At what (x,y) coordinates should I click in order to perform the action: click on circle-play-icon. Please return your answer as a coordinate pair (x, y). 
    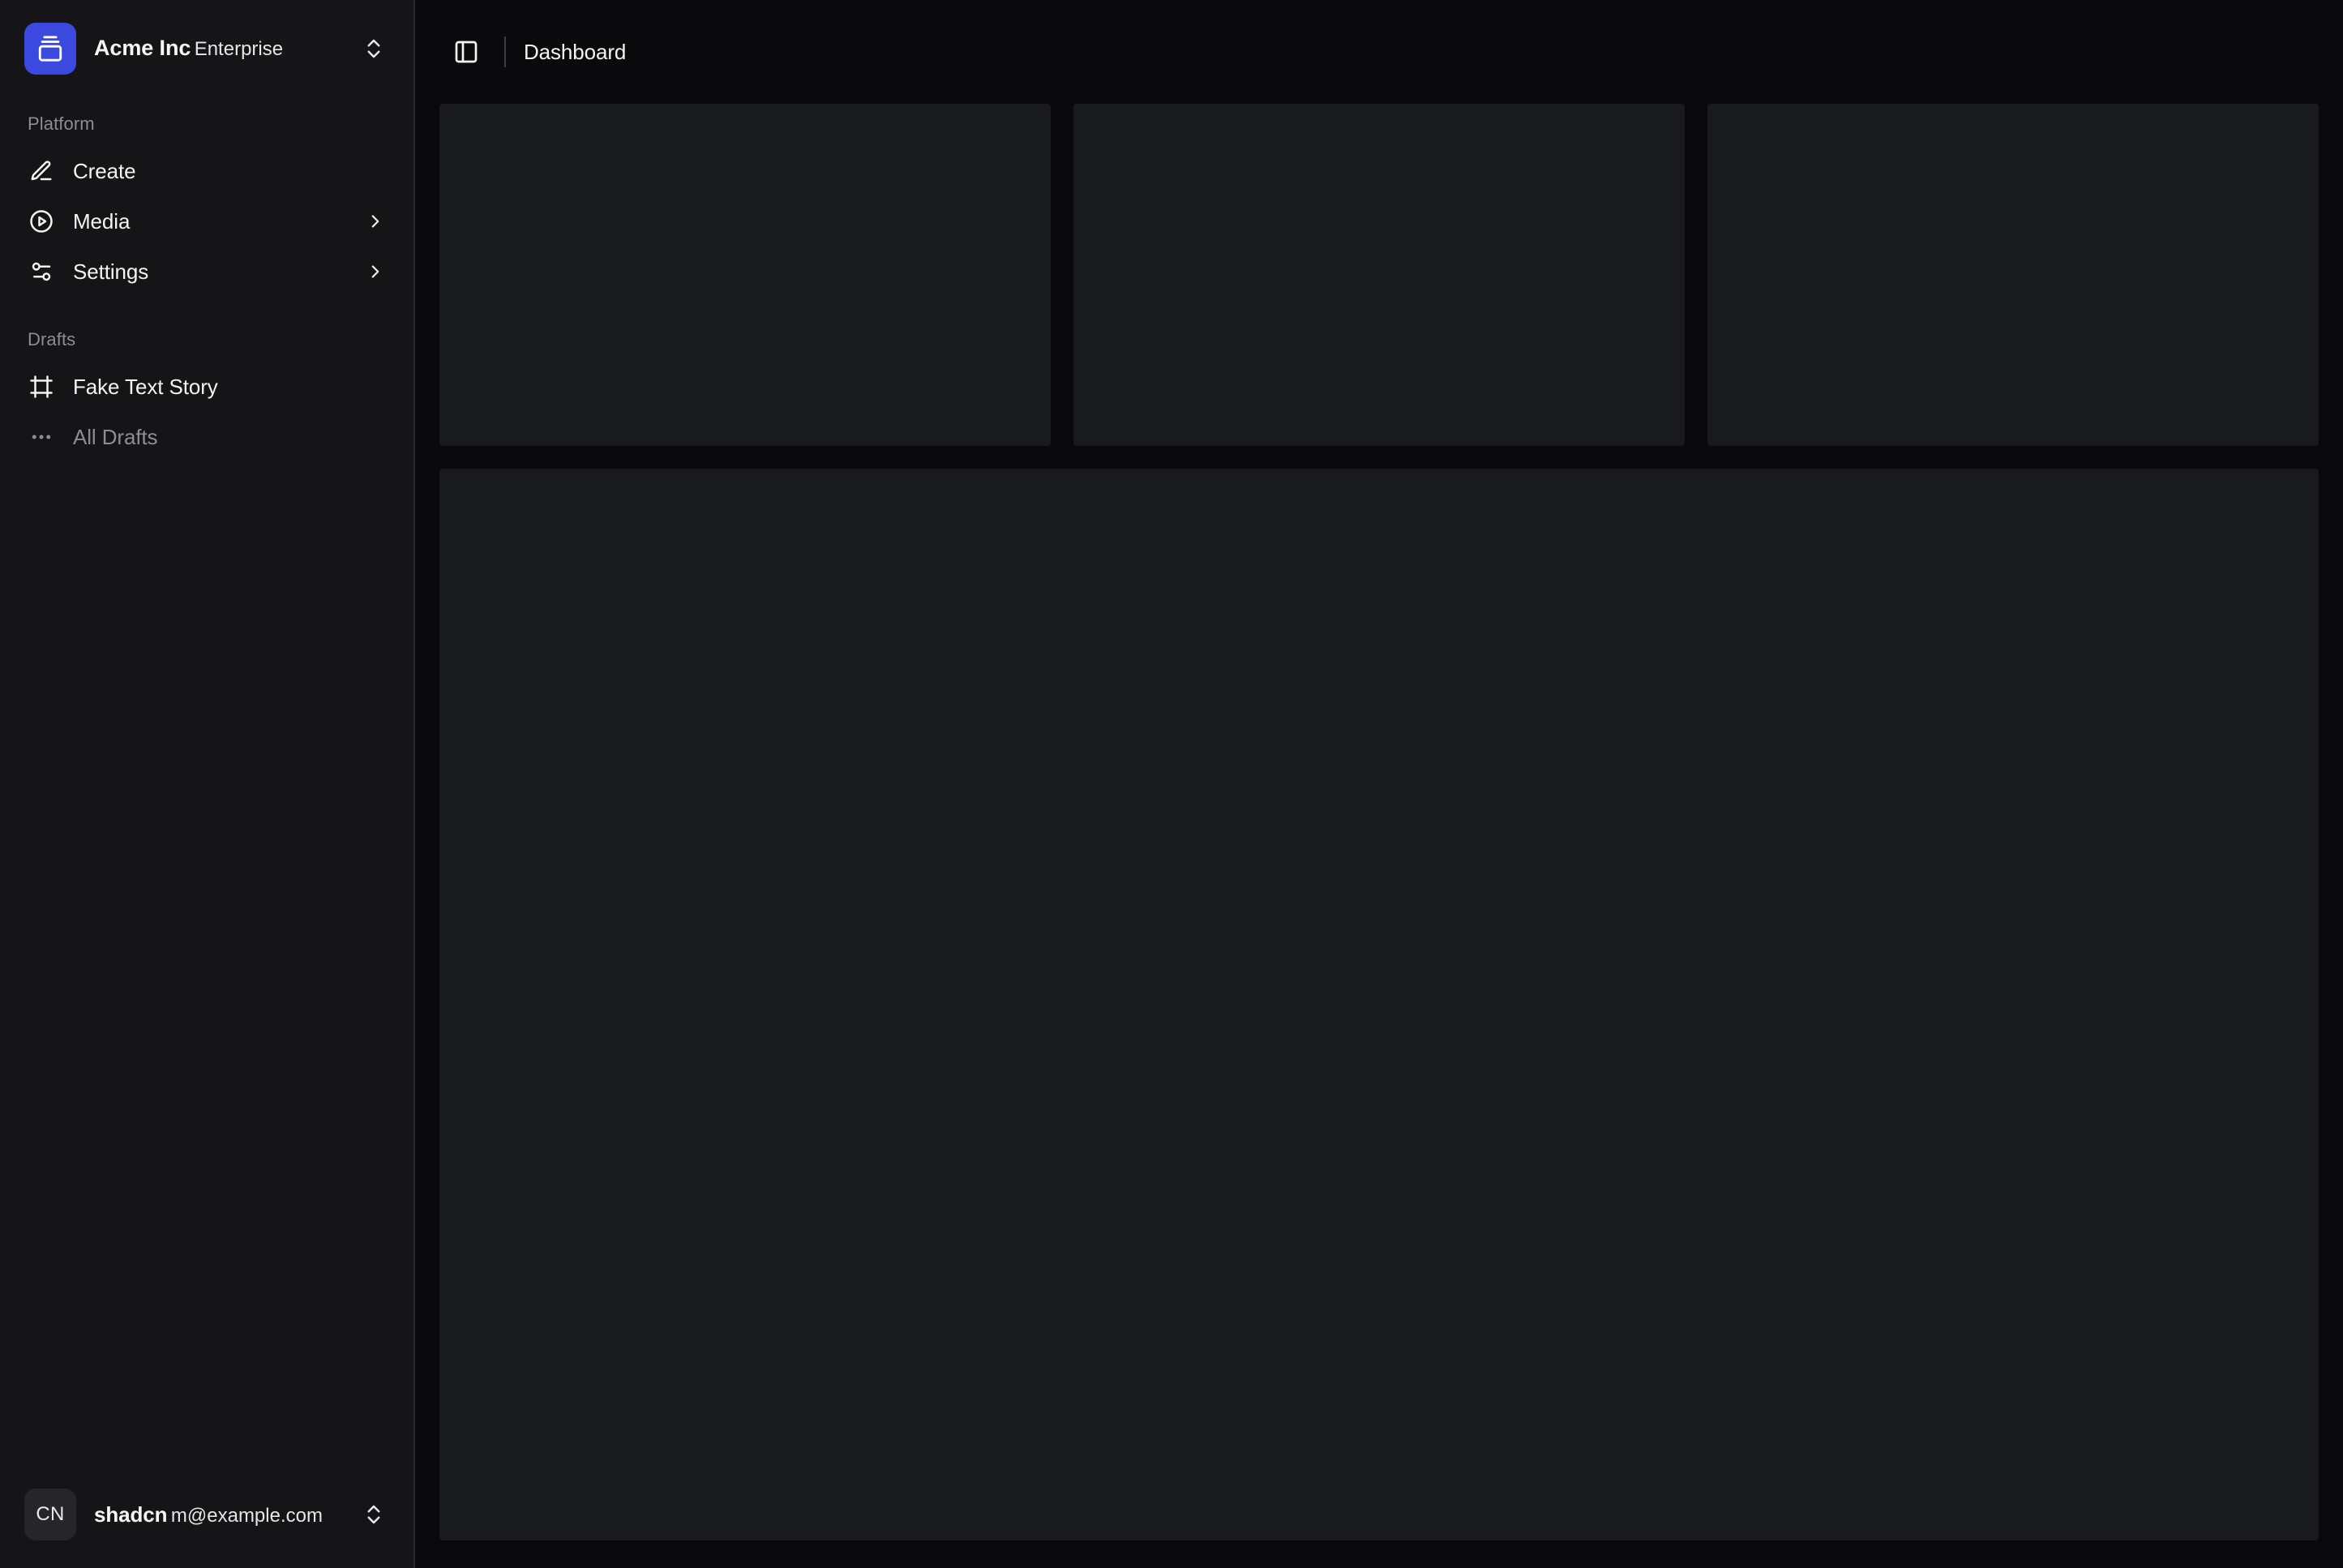
    Looking at the image, I should click on (41, 221).